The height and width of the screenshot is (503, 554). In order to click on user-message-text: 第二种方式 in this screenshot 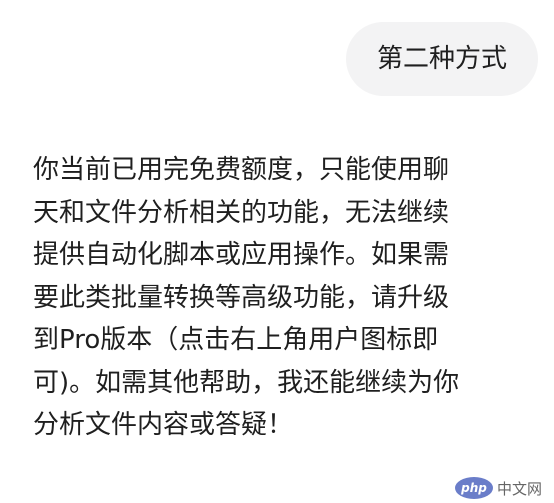, I will do `click(441, 59)`.